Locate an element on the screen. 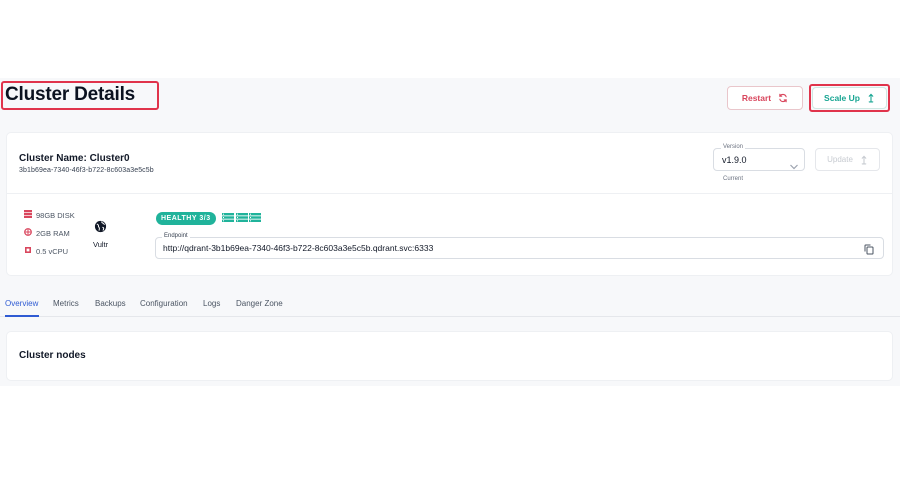  tab-danger-zone: Danger Zone is located at coordinates (259, 303).